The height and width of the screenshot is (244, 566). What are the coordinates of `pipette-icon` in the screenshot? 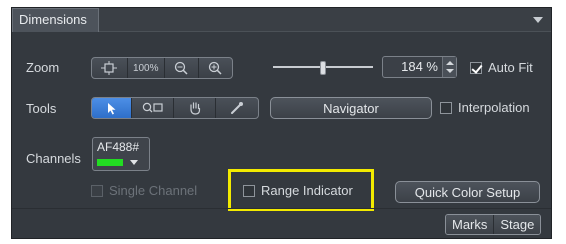 It's located at (237, 108).